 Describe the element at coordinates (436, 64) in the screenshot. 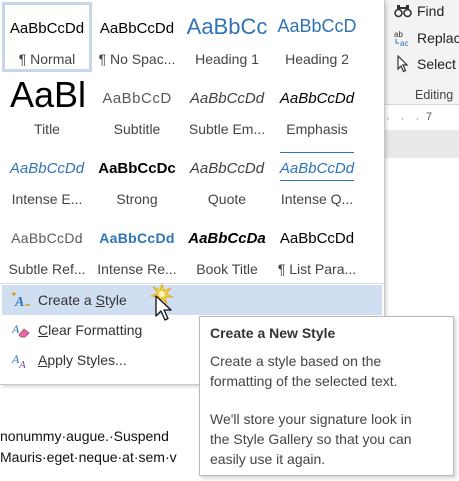

I see `select-label: Select` at that location.